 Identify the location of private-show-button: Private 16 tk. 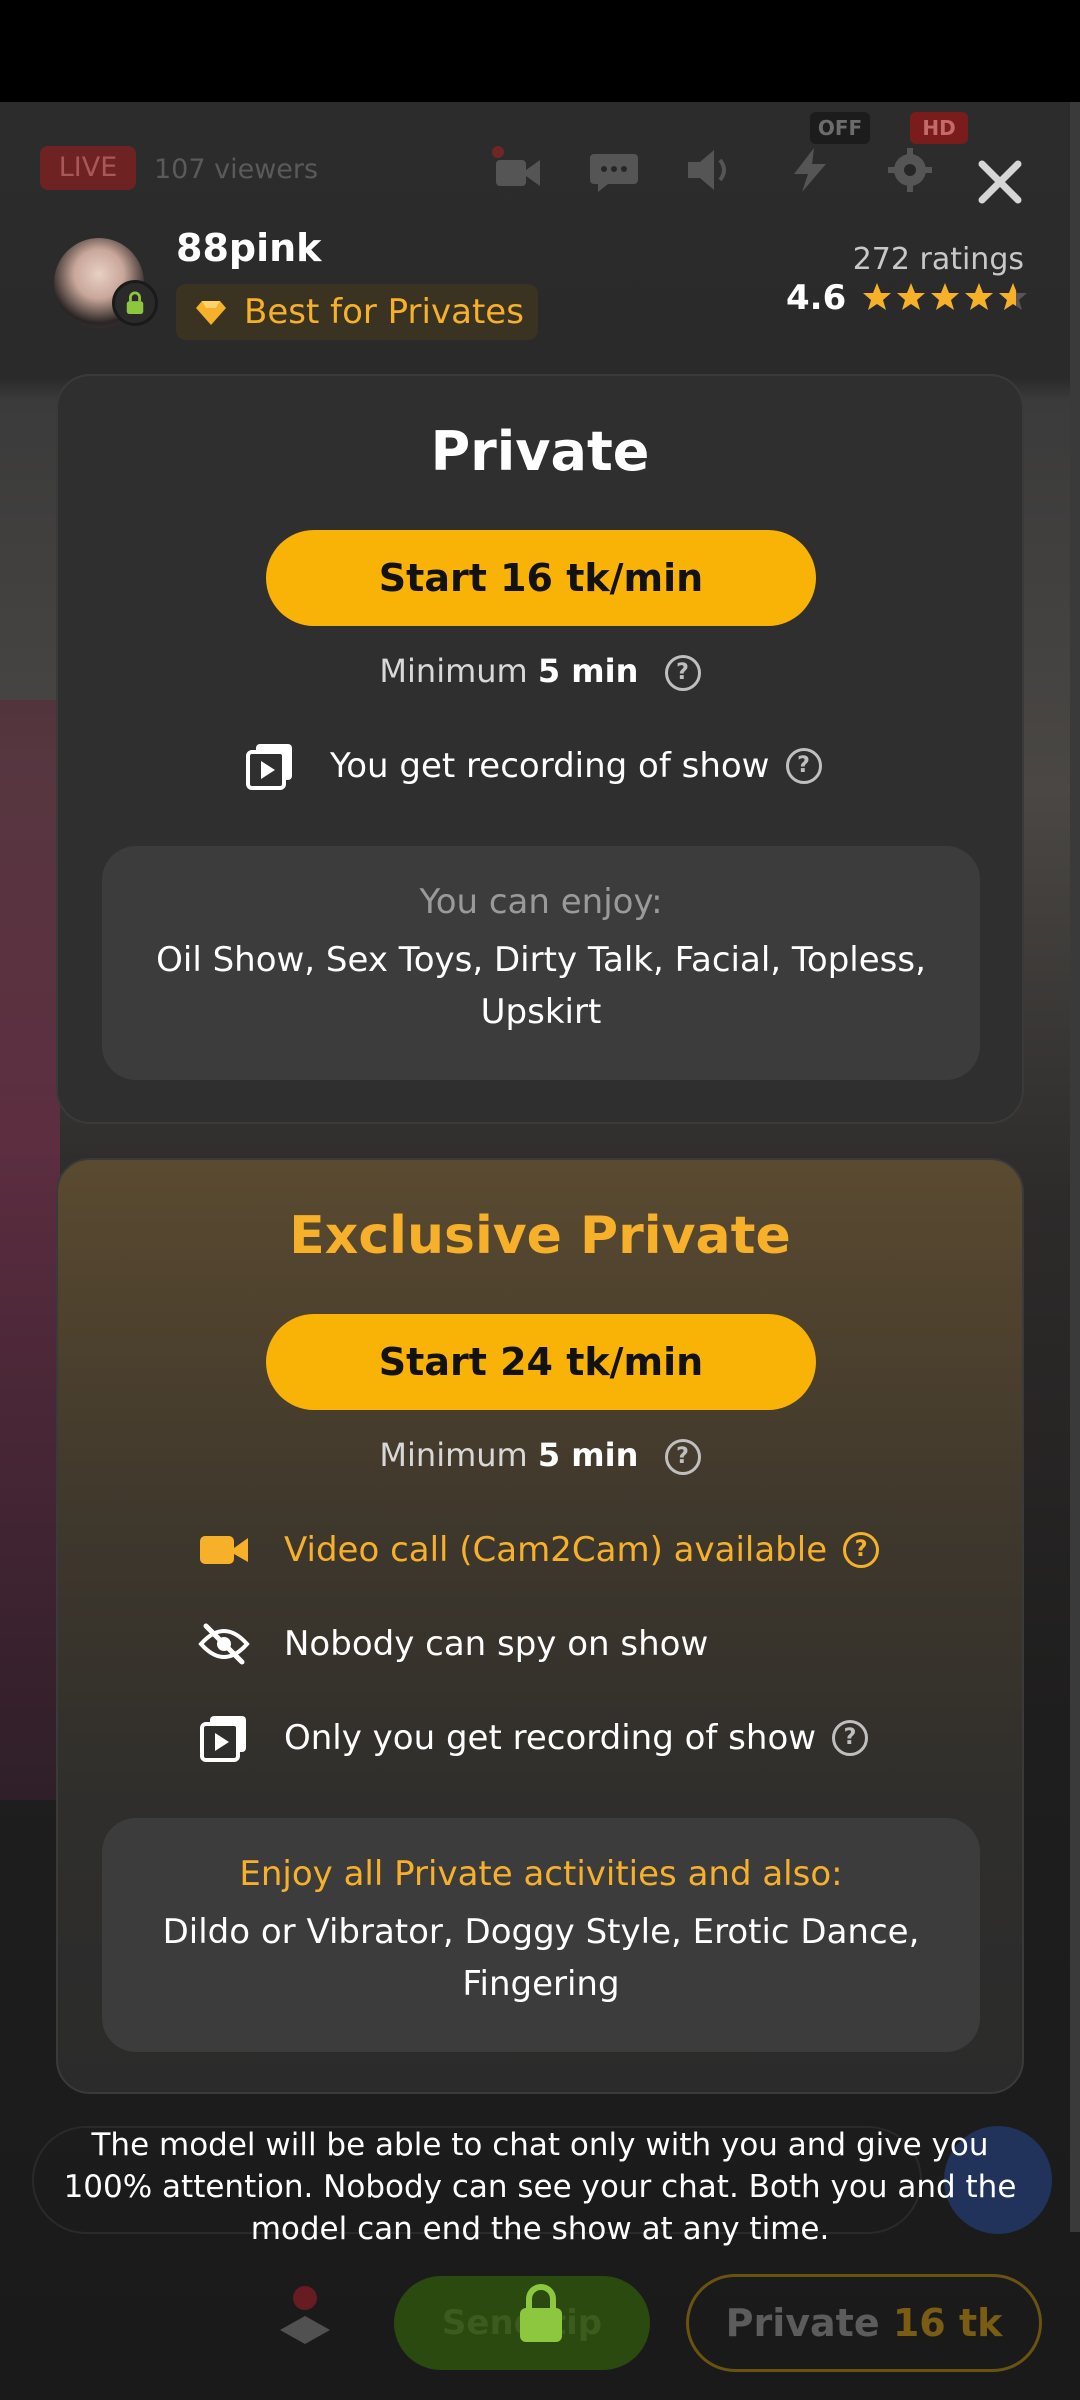
(864, 2323).